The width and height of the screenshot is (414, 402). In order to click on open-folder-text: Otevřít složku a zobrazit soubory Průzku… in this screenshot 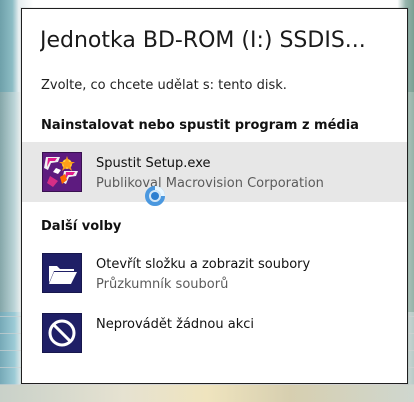, I will do `click(246, 275)`.